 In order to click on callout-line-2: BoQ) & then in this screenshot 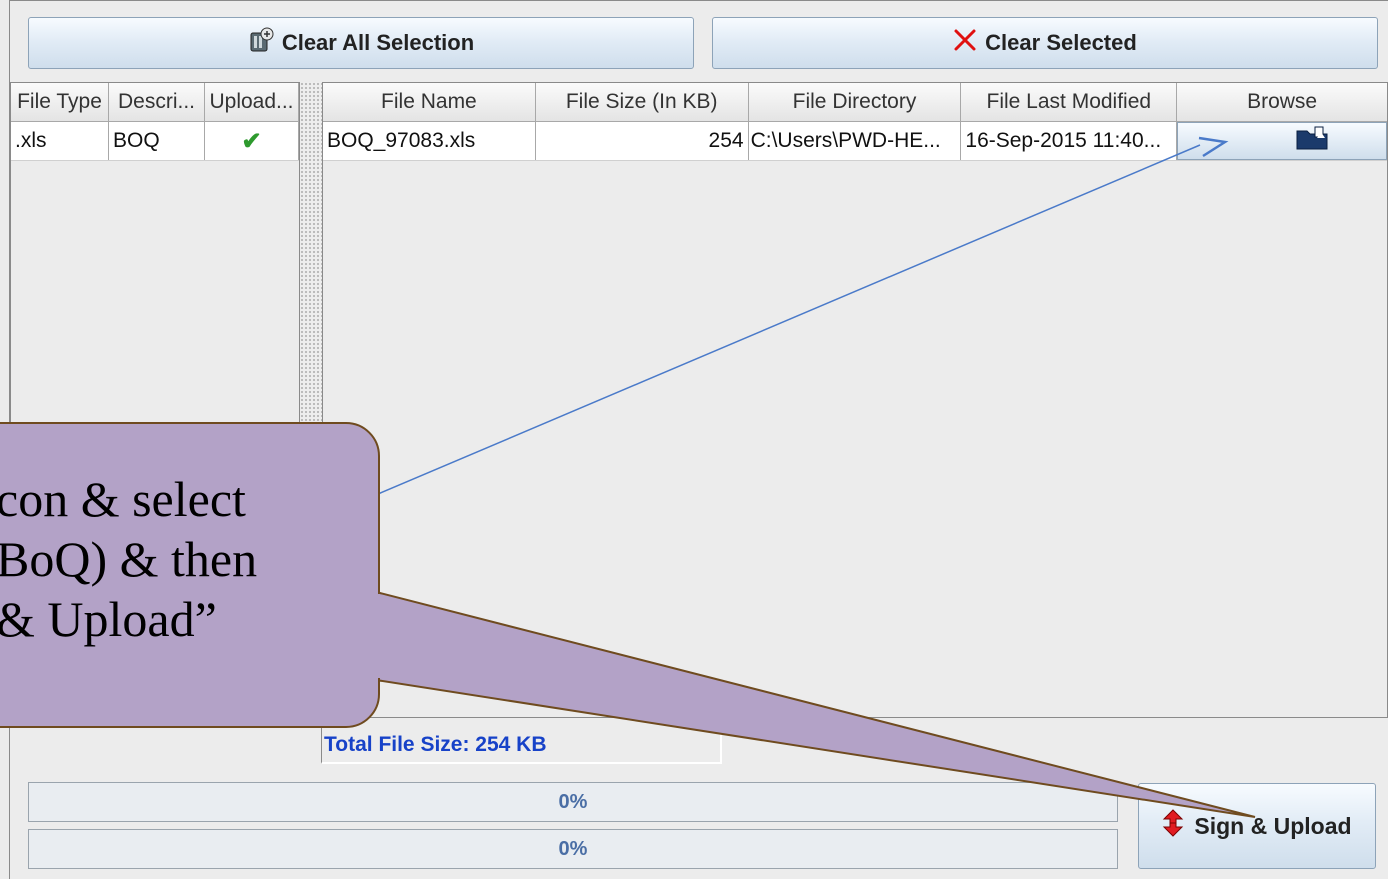, I will do `click(129, 559)`.